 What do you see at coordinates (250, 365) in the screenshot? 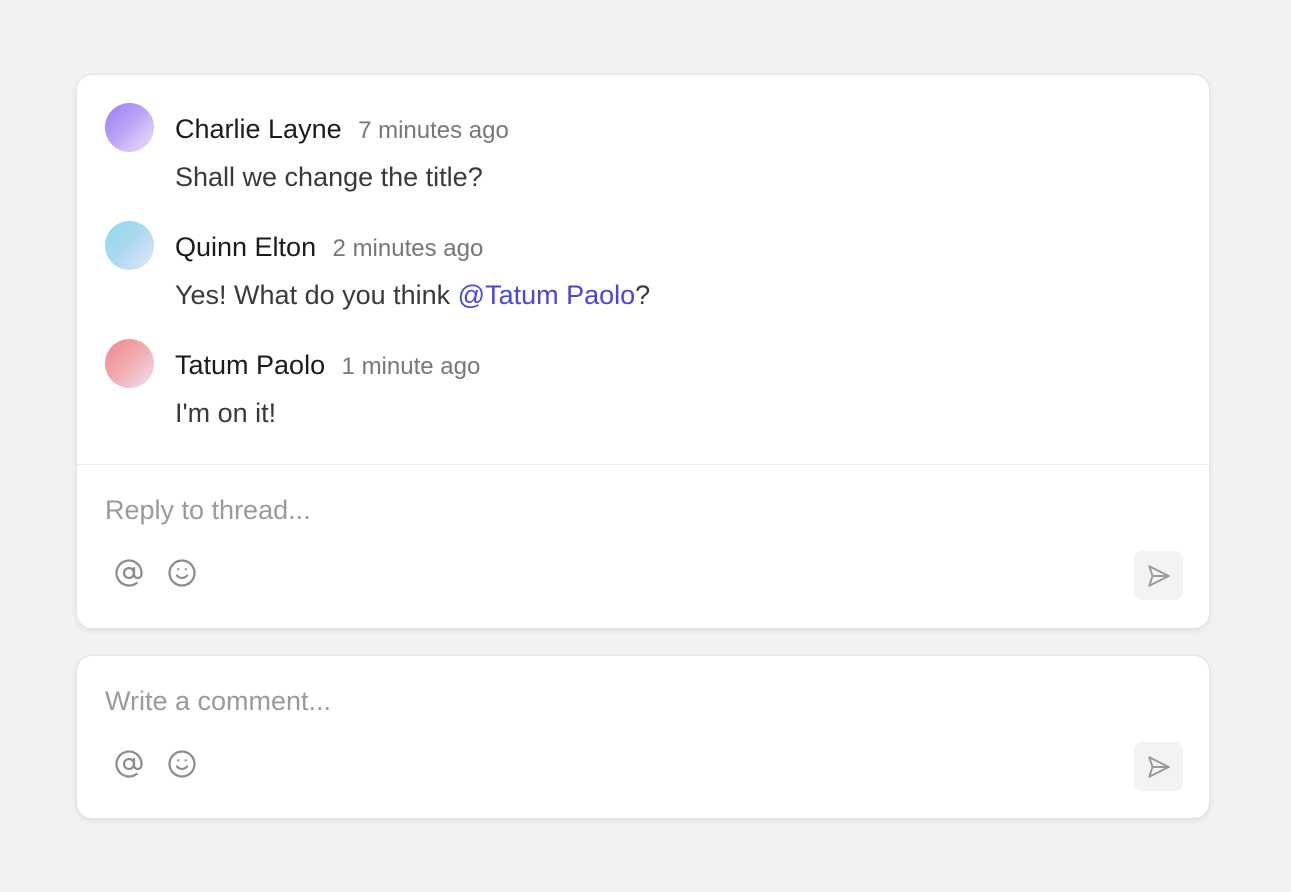
I see `comment-author: Tatum Paolo` at bounding box center [250, 365].